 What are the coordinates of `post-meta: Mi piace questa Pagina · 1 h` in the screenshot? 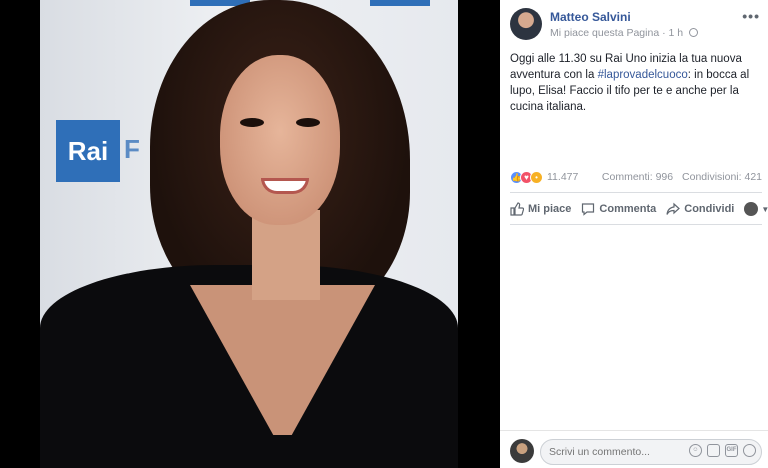 It's located at (624, 33).